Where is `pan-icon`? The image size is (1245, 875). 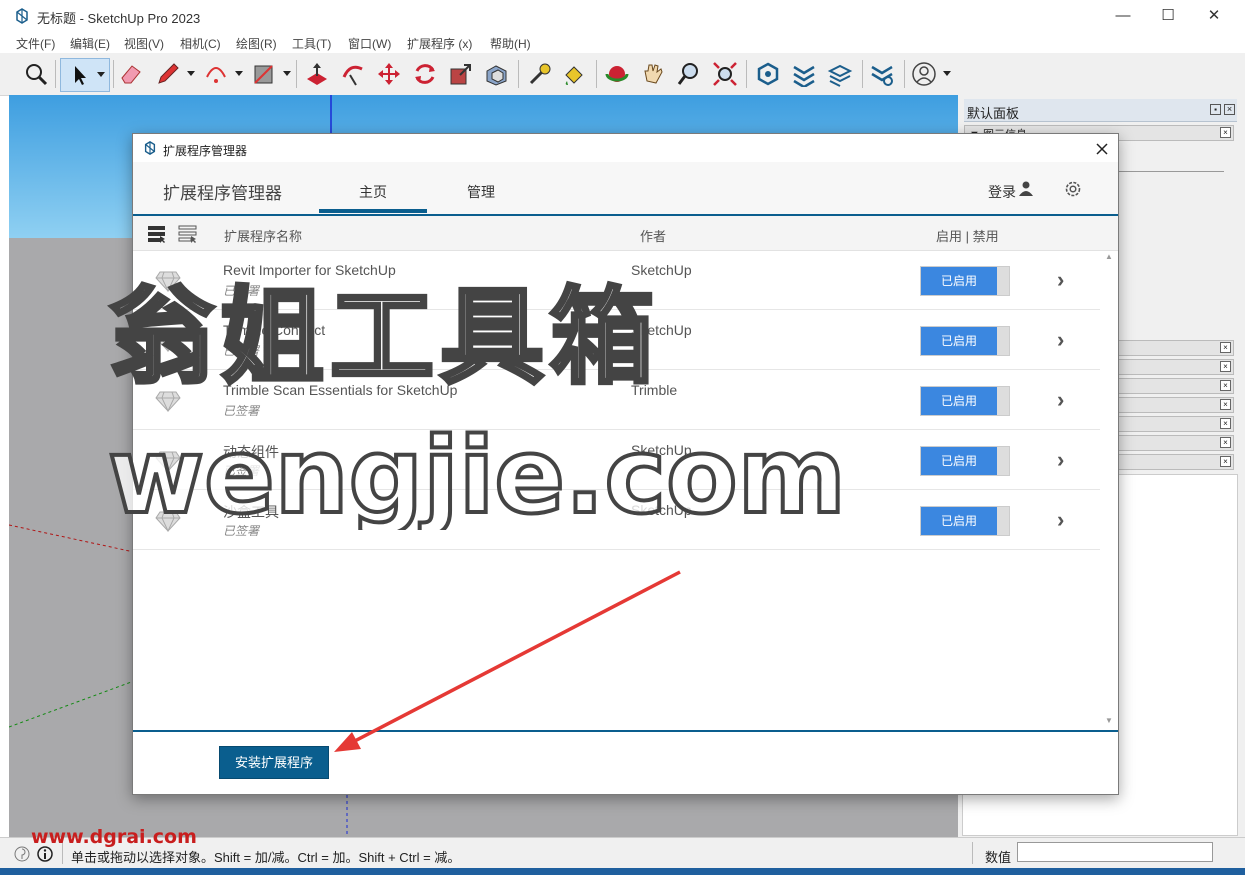 pan-icon is located at coordinates (653, 74).